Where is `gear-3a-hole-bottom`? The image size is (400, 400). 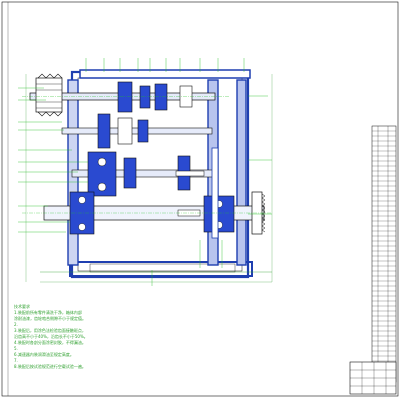
gear-3a-hole-bottom is located at coordinates (102, 187).